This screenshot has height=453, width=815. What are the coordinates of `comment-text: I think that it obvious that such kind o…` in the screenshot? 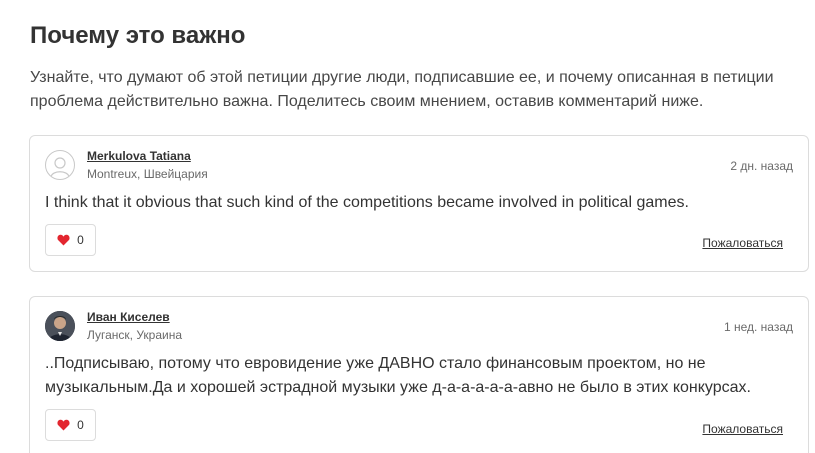 It's located at (367, 202).